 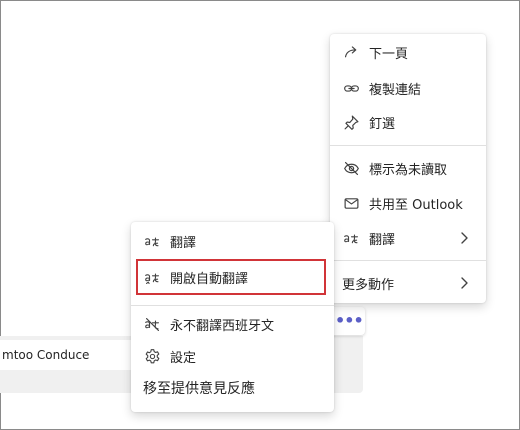 What do you see at coordinates (395, 90) in the screenshot?
I see `menu-item-label: 複製連結` at bounding box center [395, 90].